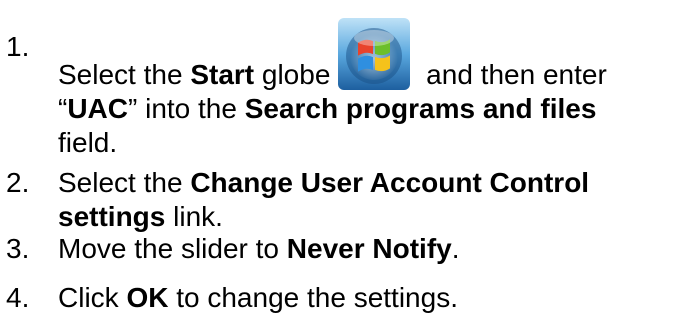 This screenshot has width=675, height=321. Describe the element at coordinates (147, 297) in the screenshot. I see `ok-label: OK` at that location.